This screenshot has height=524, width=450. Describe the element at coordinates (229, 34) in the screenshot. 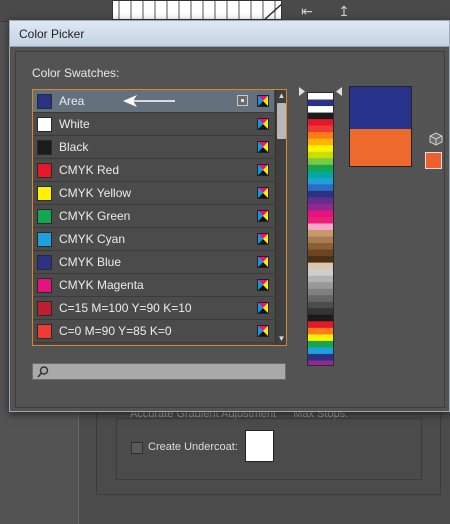

I see `dialog-titlebar: Color Picker` at that location.